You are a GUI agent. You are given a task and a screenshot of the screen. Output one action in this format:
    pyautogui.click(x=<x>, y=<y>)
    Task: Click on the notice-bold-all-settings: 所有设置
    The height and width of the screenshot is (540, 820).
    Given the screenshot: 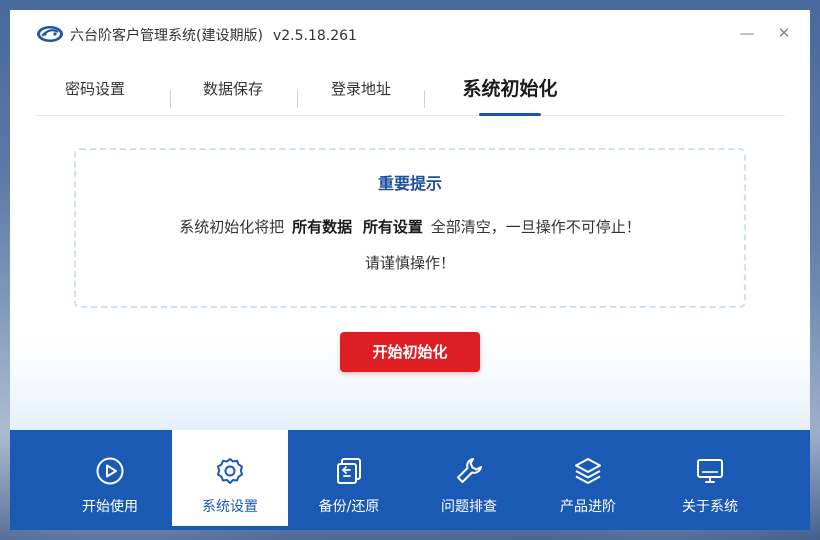 What is the action you would take?
    pyautogui.click(x=392, y=227)
    